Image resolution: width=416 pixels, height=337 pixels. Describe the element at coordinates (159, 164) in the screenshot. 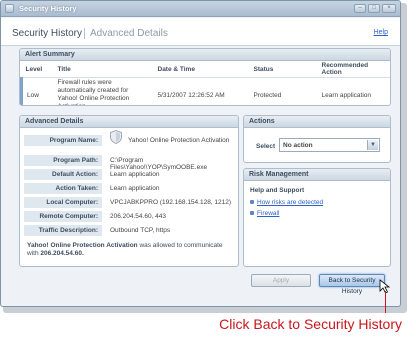

I see `program-path-value: C:\Program Files\Yahoo!\YOP\SymOOBE.exe` at that location.